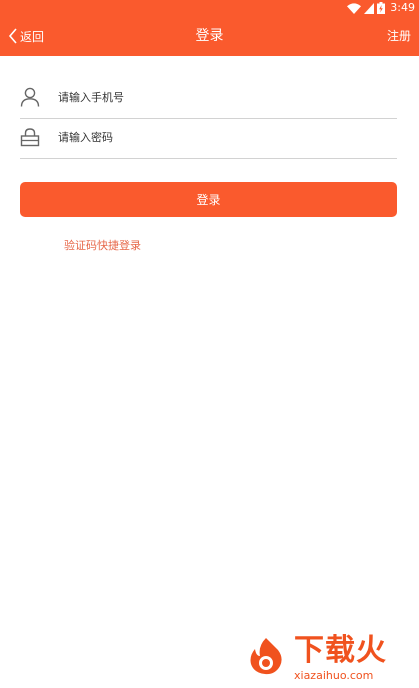 The width and height of the screenshot is (419, 688). I want to click on page-title: 登录, so click(209, 36).